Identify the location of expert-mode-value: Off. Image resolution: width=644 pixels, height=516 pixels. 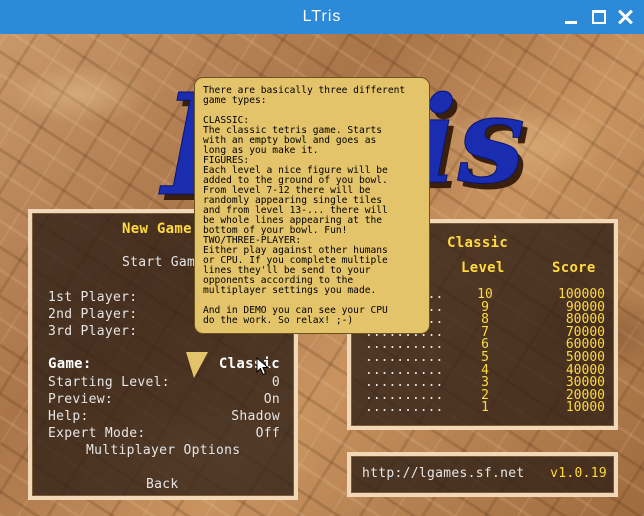
(268, 433).